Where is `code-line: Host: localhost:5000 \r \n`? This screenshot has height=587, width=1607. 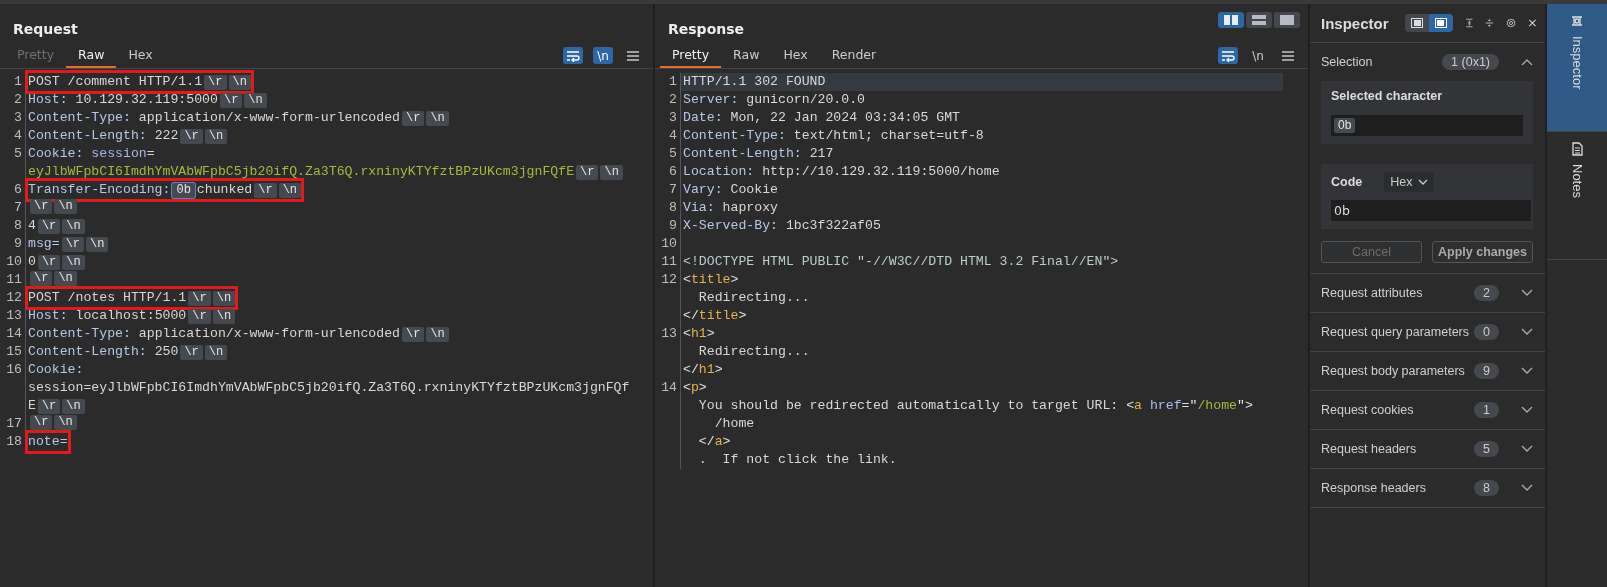
code-line: Host: localhost:5000 \r \n is located at coordinates (132, 316).